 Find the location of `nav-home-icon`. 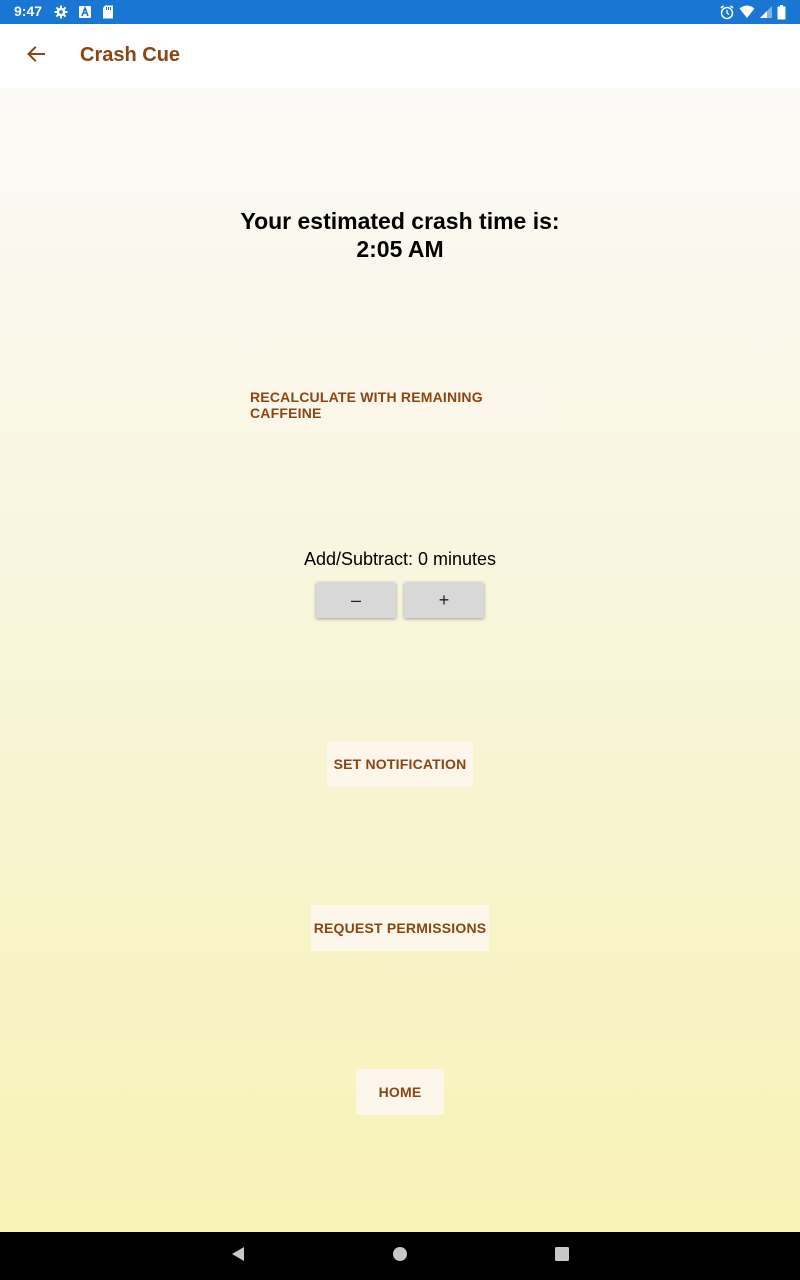

nav-home-icon is located at coordinates (400, 1256).